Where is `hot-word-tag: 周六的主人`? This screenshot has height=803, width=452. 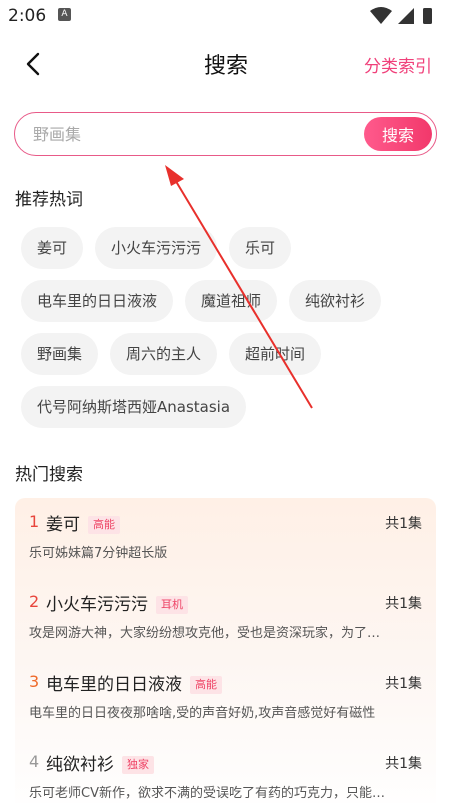
hot-word-tag: 周六的主人 is located at coordinates (164, 354).